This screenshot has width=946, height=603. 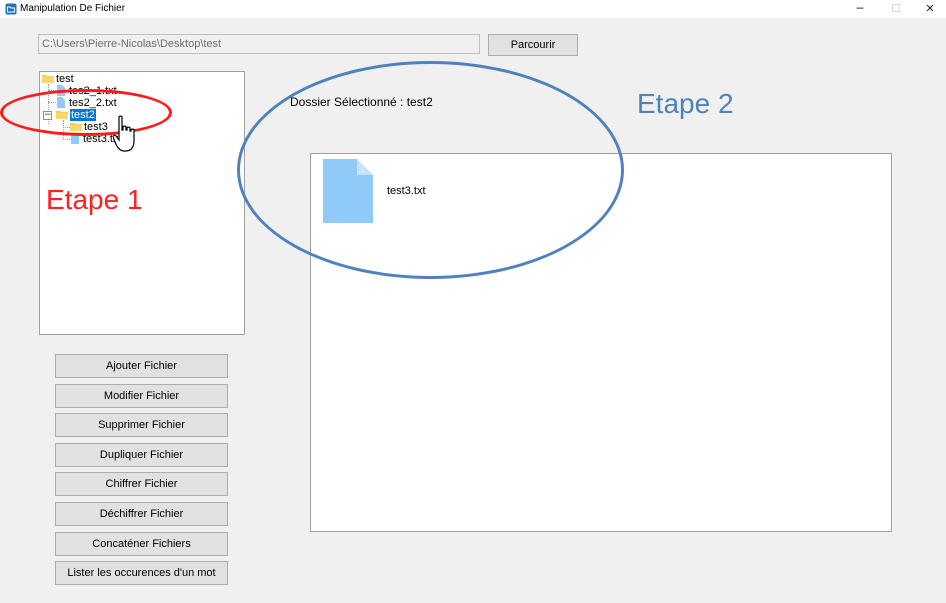 I want to click on step2-highlight-ellipse, so click(x=430, y=170).